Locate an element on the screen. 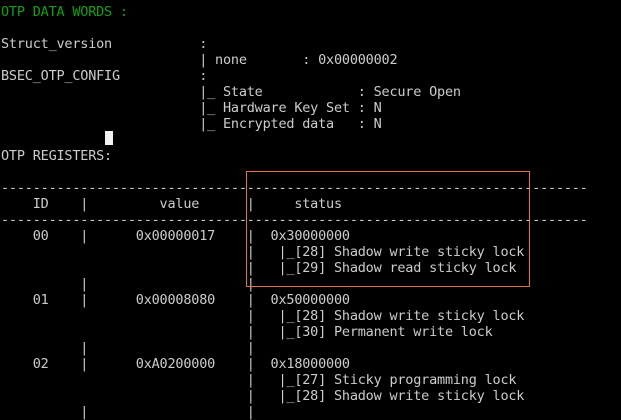  bsec-otp-config-line: BSEC_OTP_CONFIG : is located at coordinates (104, 76).